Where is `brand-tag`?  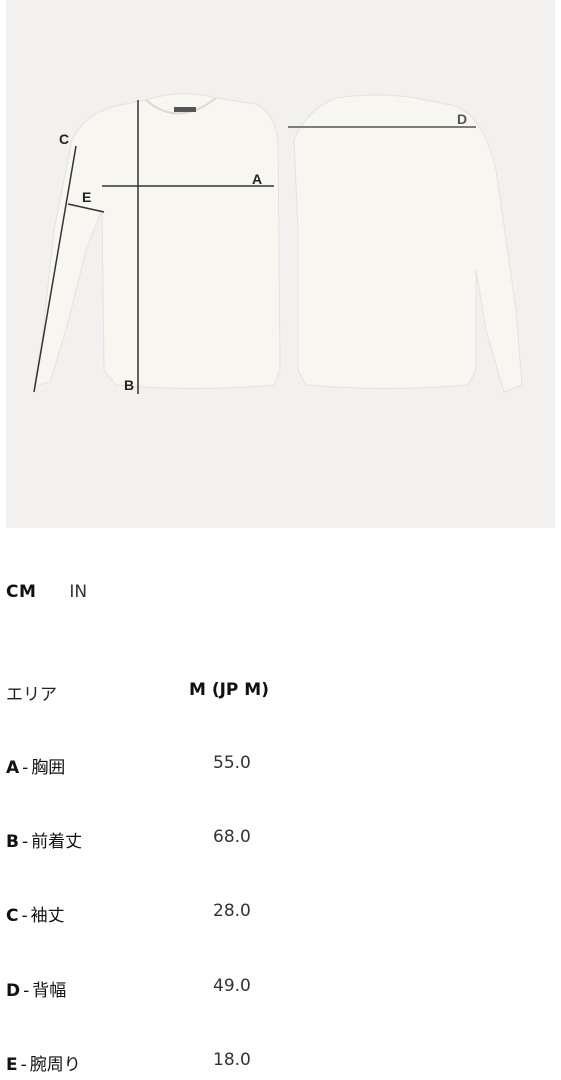 brand-tag is located at coordinates (185, 109).